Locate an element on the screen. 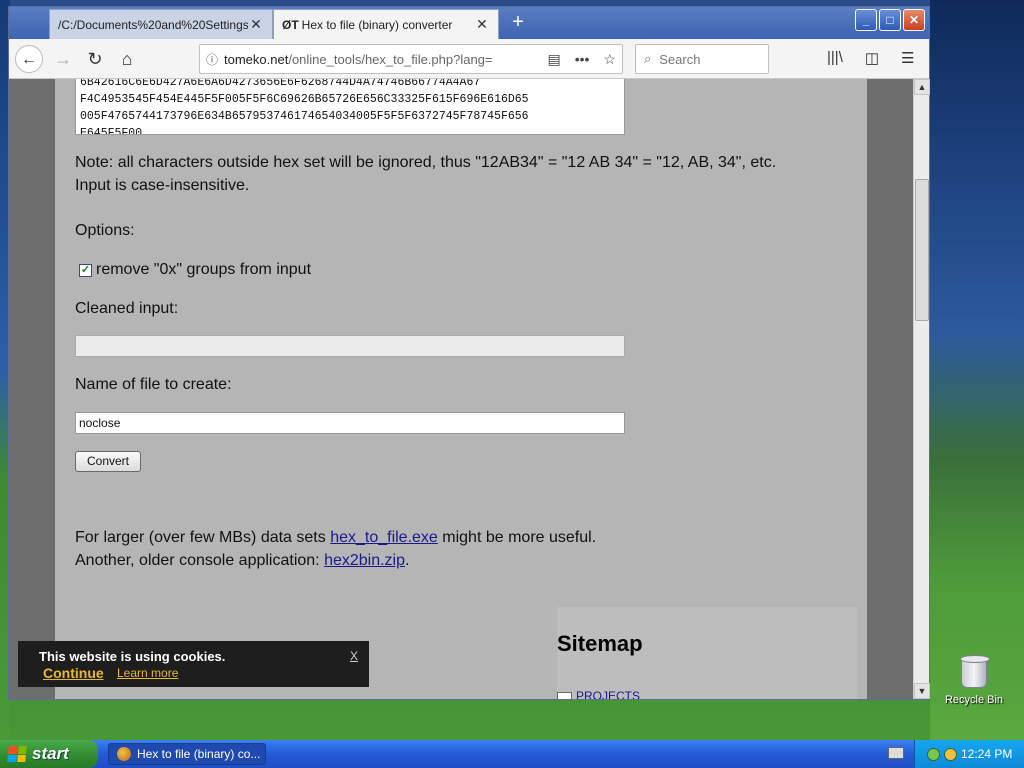  sitemap-item-projects: PROJECTS is located at coordinates (598, 694).